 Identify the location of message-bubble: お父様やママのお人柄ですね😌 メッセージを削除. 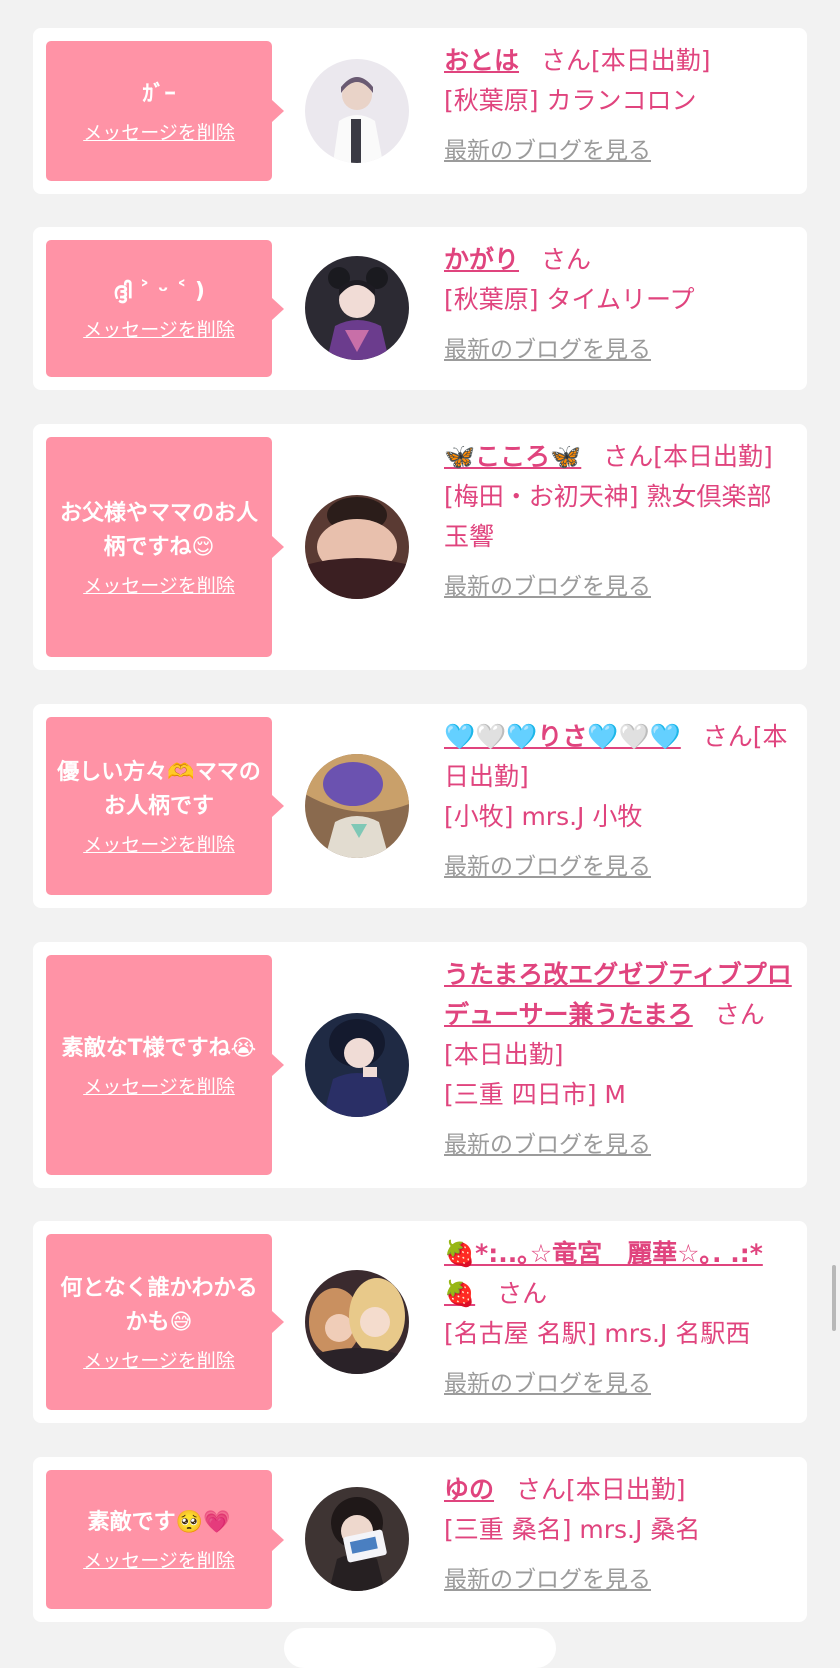
(165, 547).